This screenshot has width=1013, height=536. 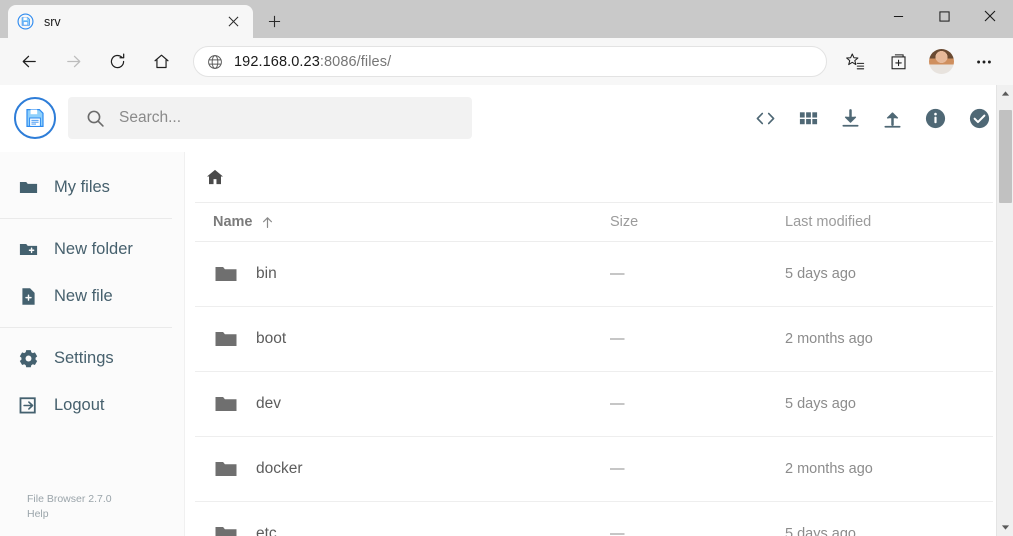 I want to click on check-circle-icon, so click(x=979, y=118).